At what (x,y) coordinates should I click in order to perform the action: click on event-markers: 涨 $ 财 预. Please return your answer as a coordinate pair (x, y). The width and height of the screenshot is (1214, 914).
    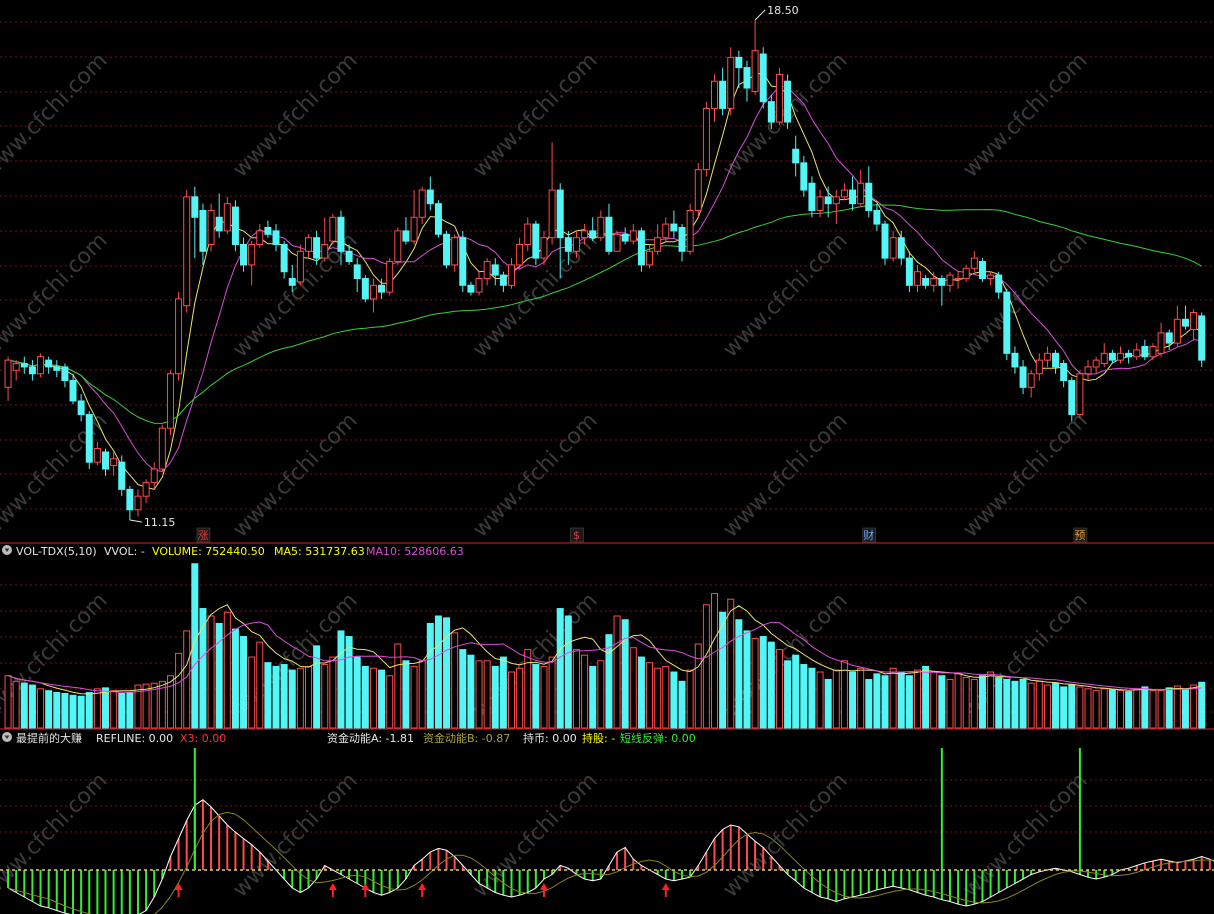
    Looking at the image, I should click on (642, 535).